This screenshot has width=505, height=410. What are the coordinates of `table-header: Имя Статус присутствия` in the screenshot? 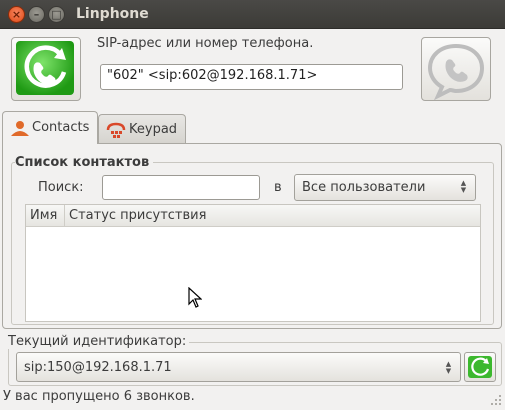 It's located at (253, 216).